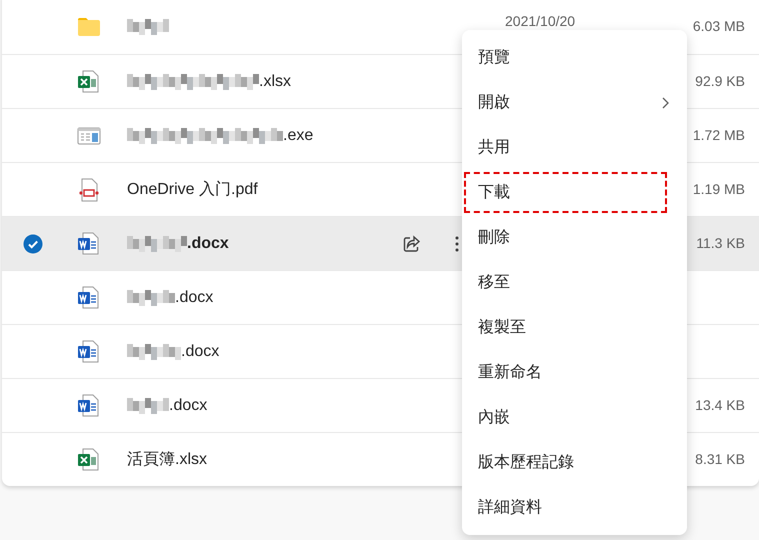  Describe the element at coordinates (574, 507) in the screenshot. I see `menu-item: 詳細資料` at that location.